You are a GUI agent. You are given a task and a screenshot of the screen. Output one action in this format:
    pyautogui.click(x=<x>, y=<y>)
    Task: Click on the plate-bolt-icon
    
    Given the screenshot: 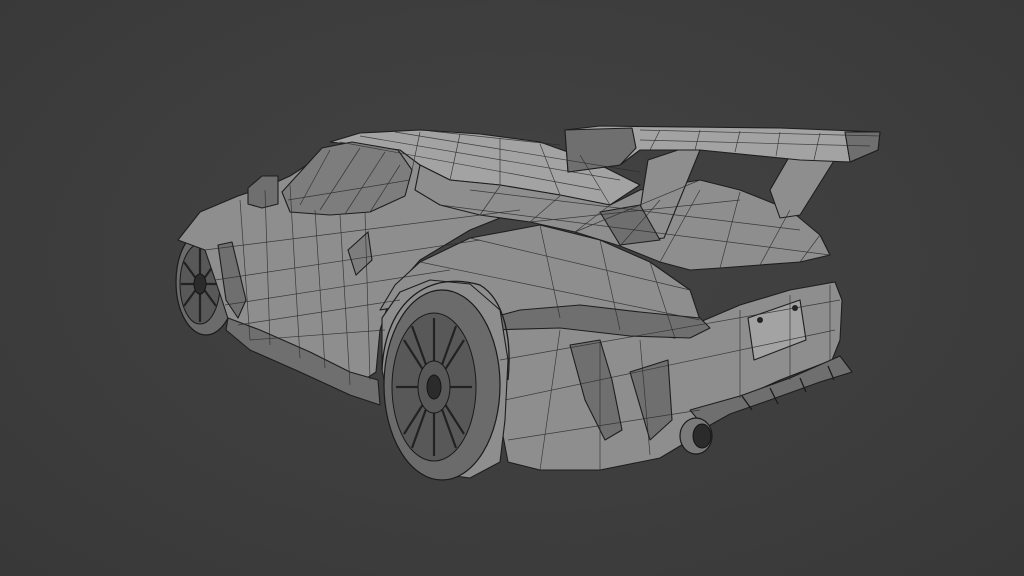 What is the action you would take?
    pyautogui.click(x=760, y=320)
    